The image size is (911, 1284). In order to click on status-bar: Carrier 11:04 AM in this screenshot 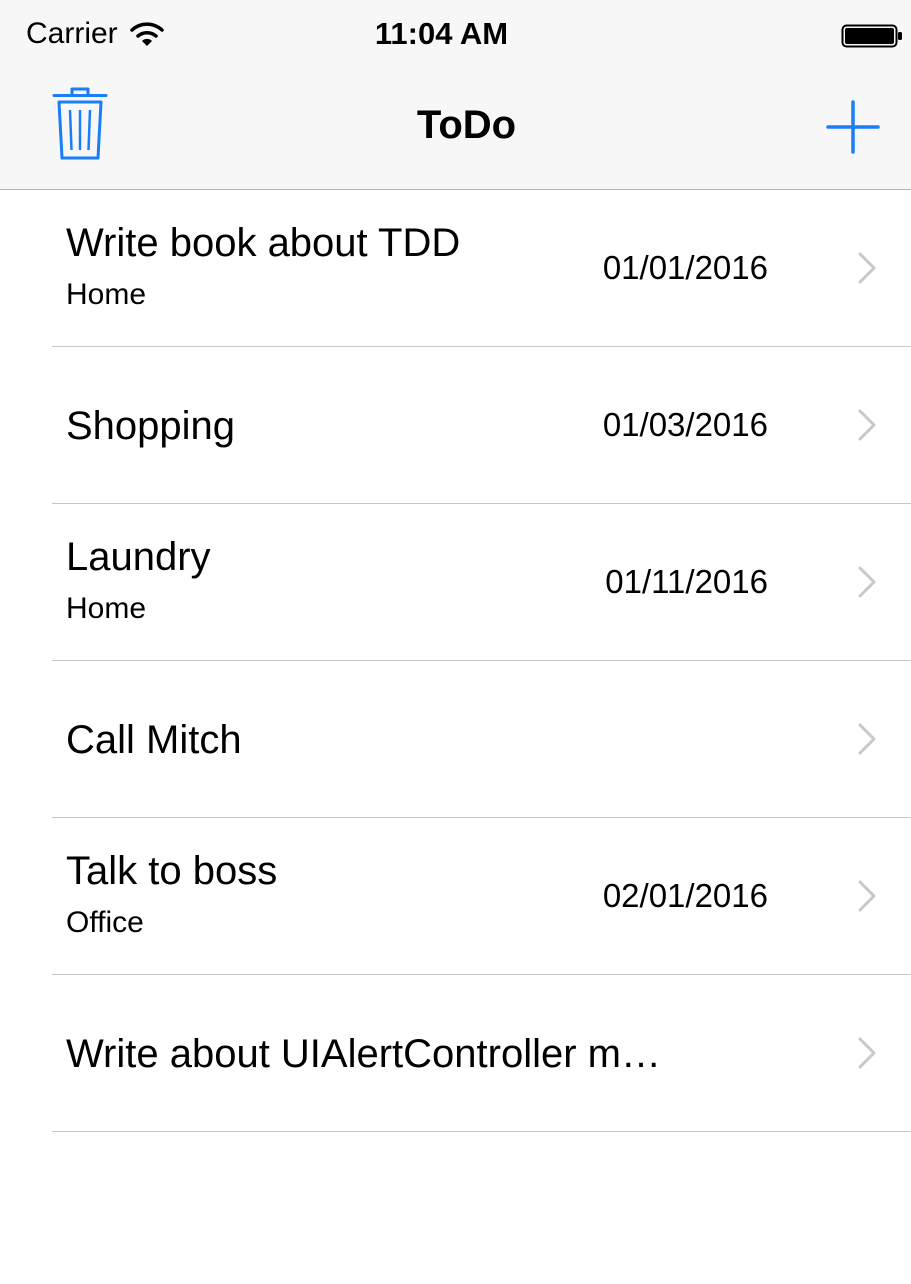, I will do `click(455, 31)`.